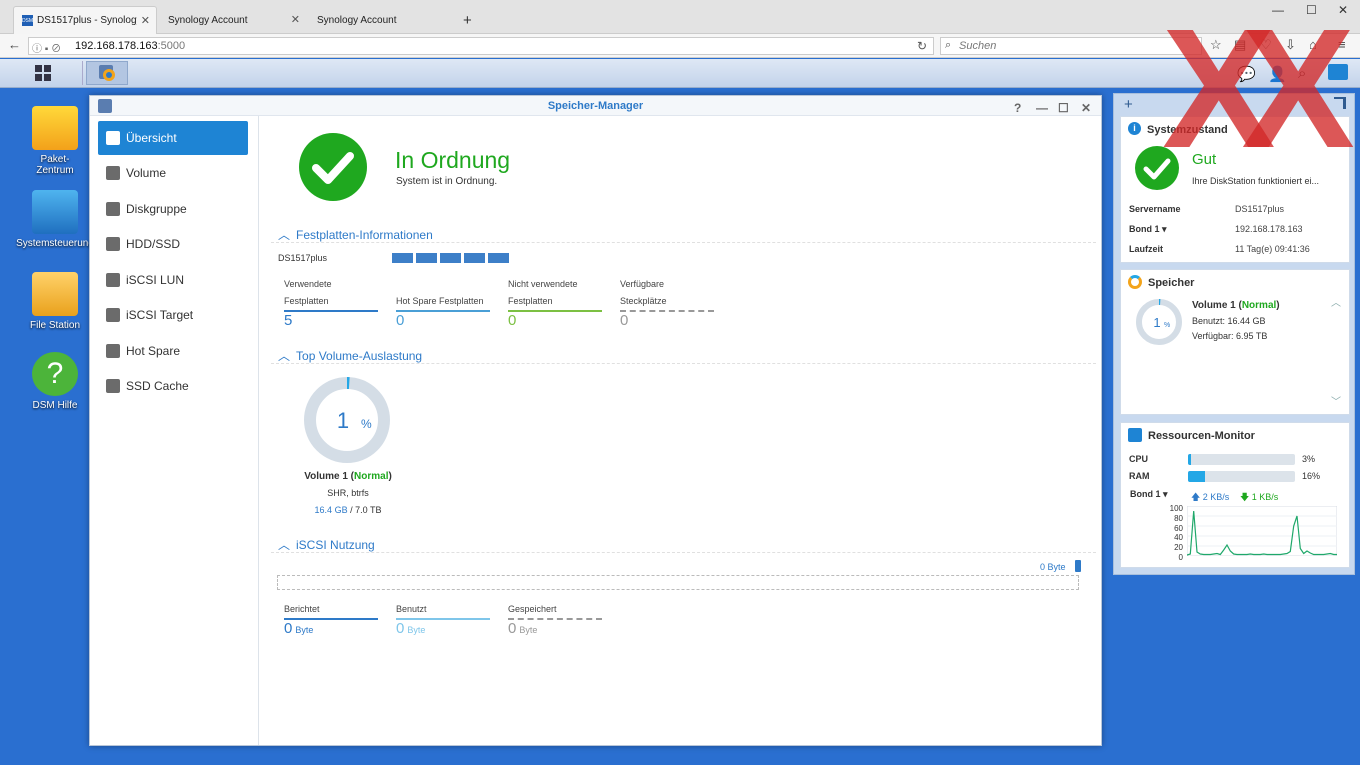 This screenshot has height=765, width=1360. I want to click on sidebar-item-volume: Volume, so click(173, 173).